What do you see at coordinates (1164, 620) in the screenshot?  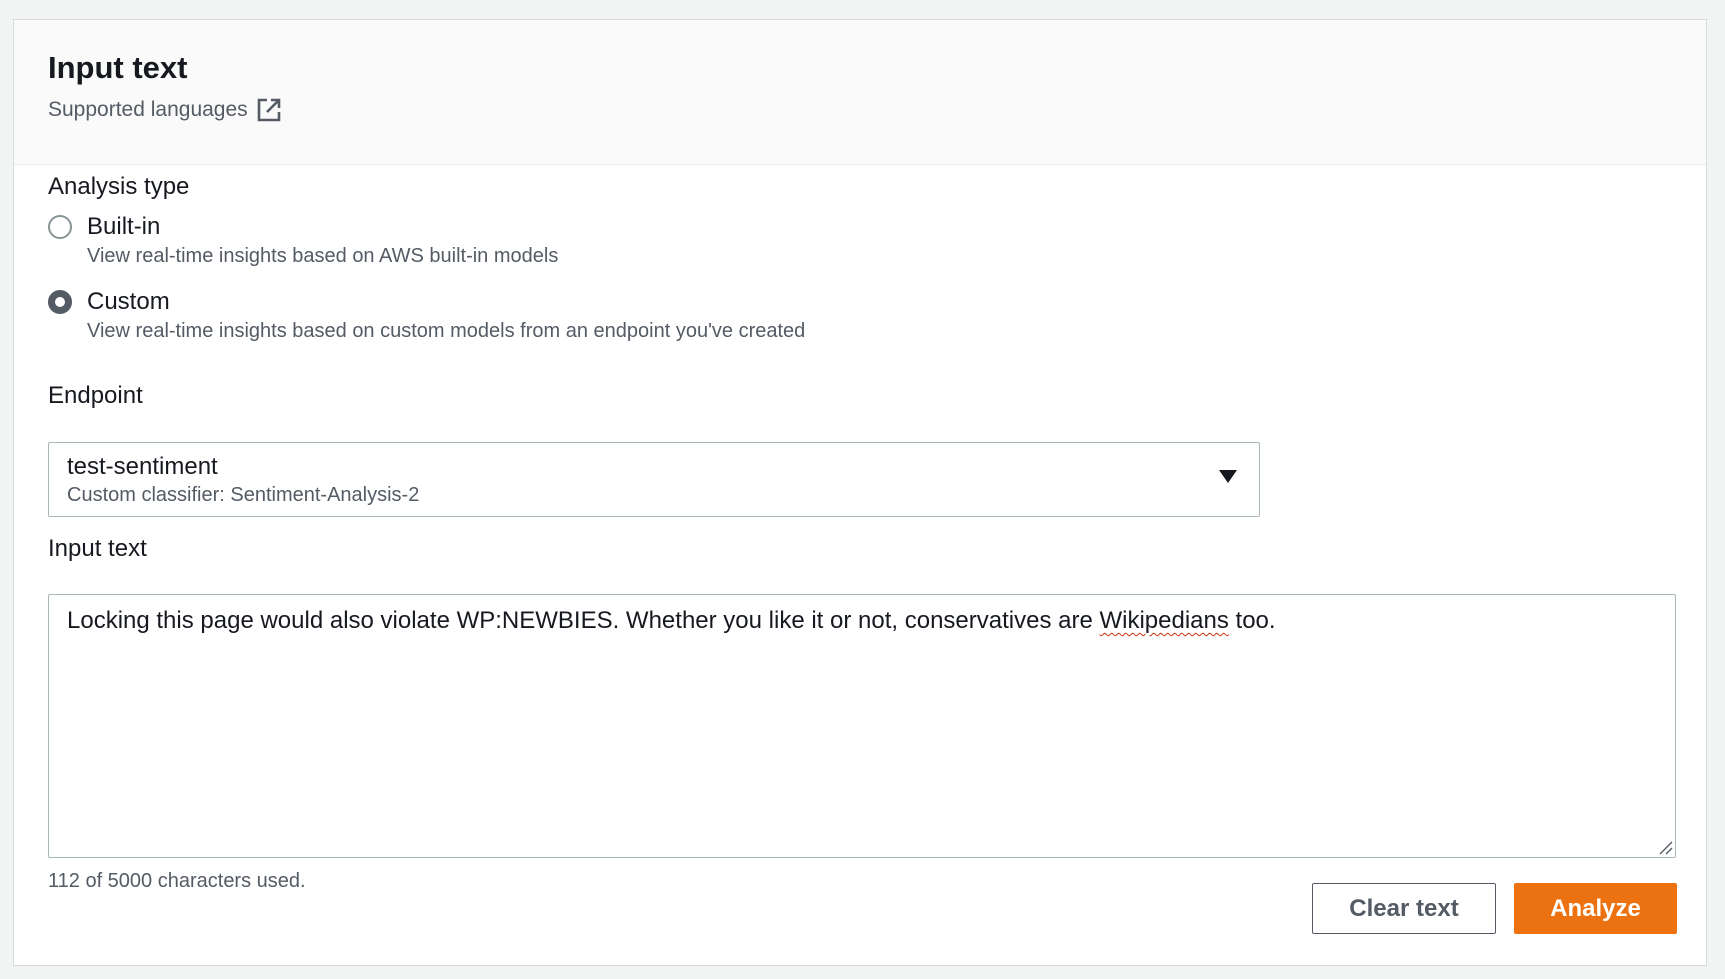 I see `misspelled-word: Wikipedians` at bounding box center [1164, 620].